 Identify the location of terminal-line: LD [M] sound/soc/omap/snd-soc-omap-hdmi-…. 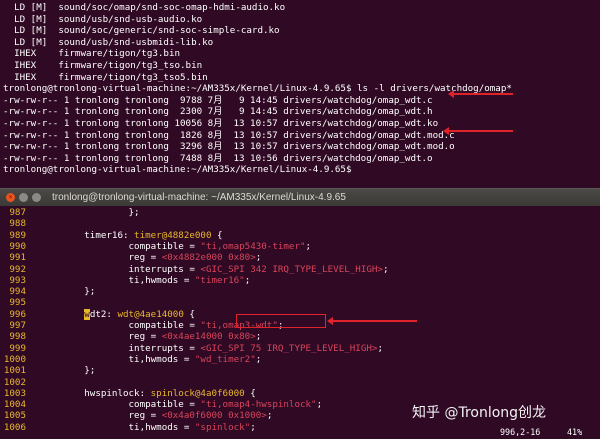
(144, 7).